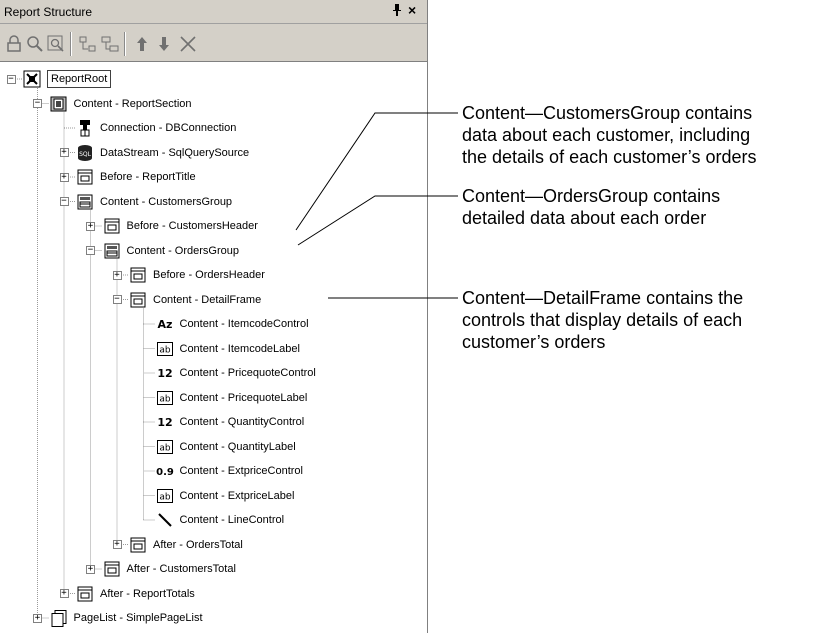  I want to click on leader-line-customers, so click(376, 171).